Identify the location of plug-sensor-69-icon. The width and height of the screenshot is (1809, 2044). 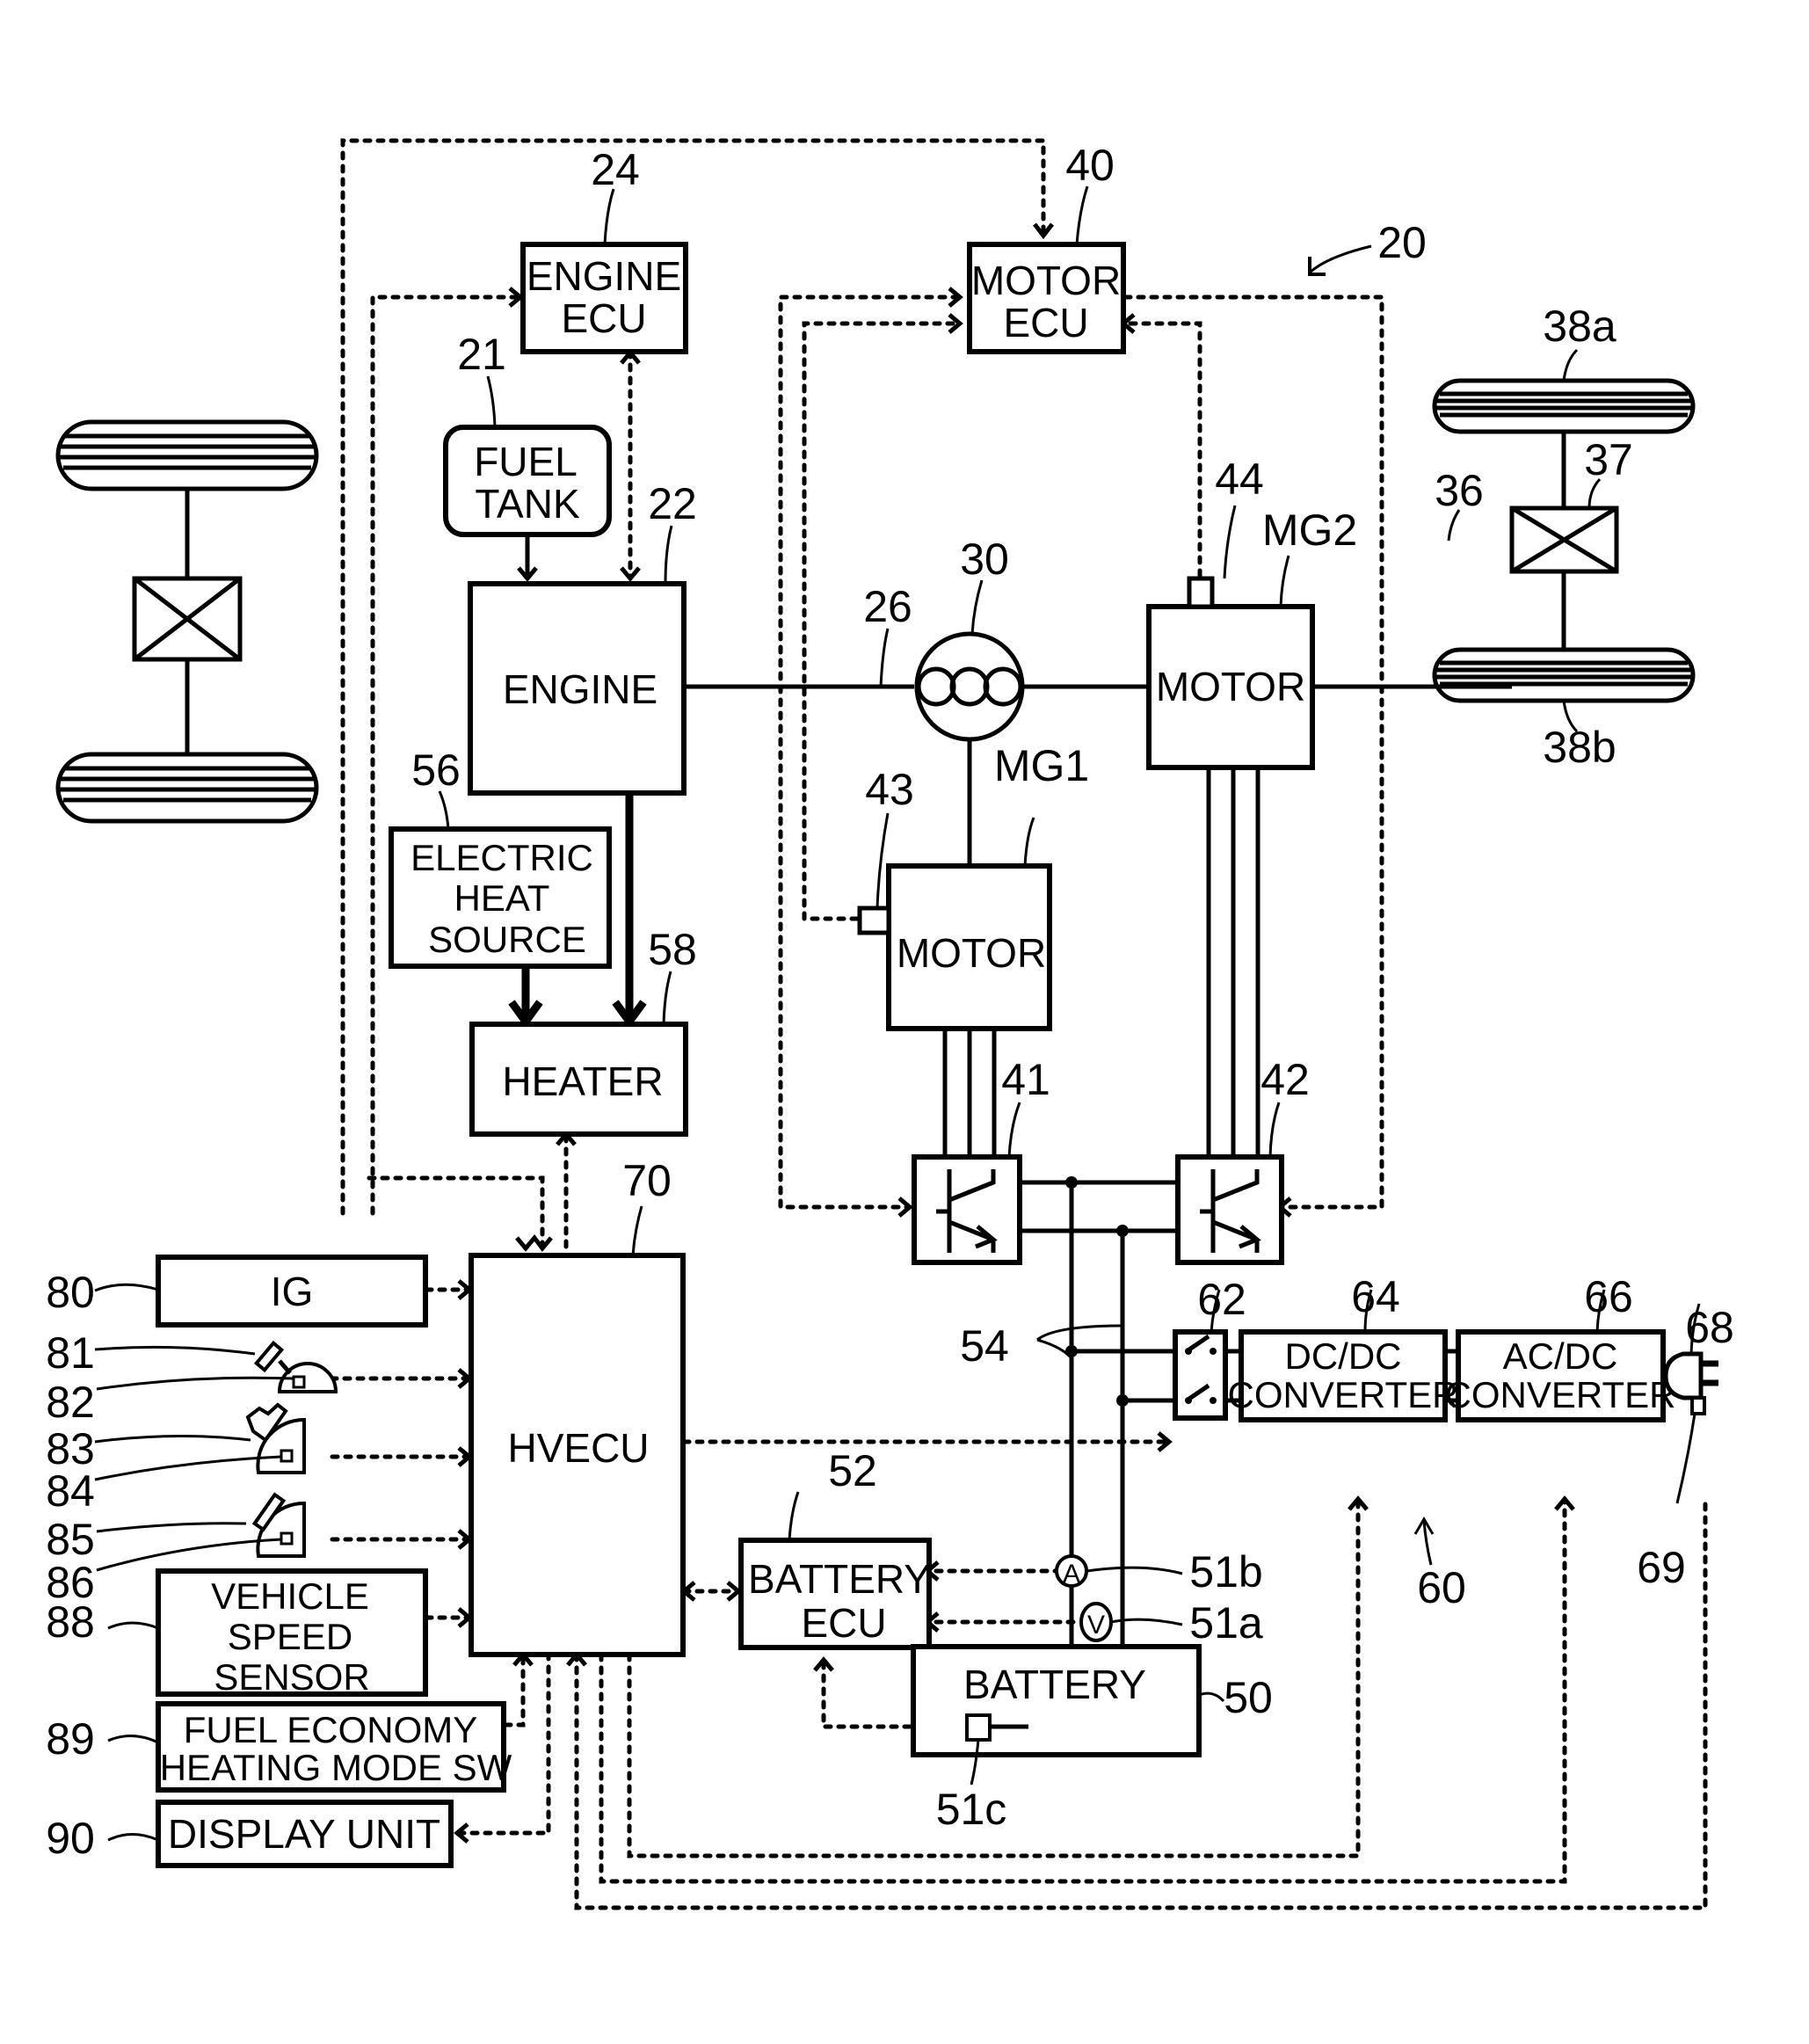
(1698, 1406).